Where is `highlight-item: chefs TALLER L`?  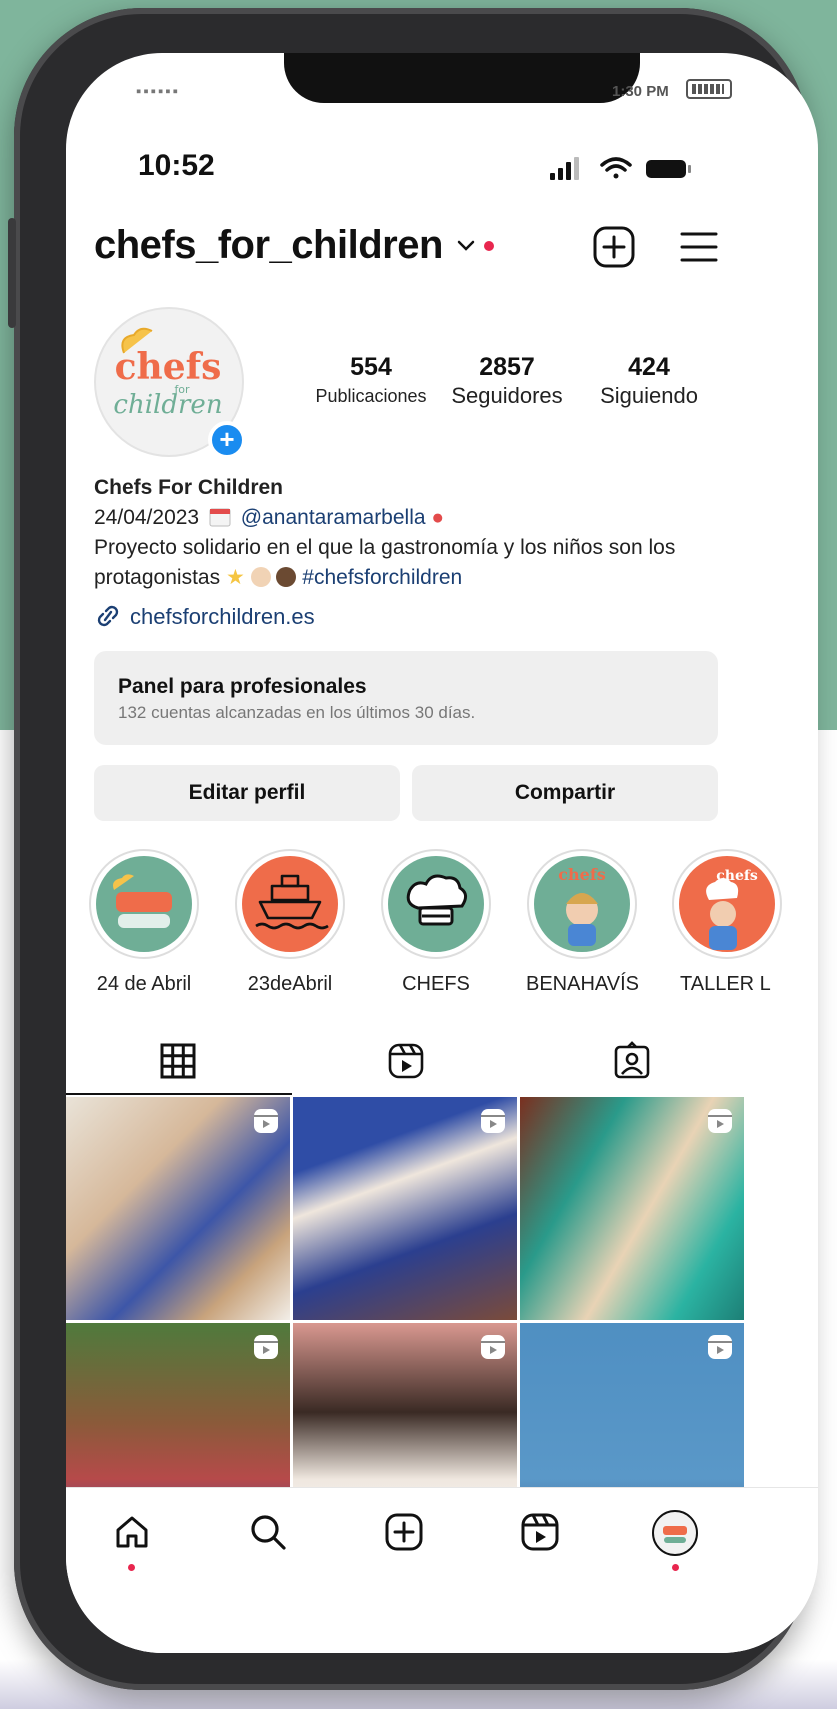
highlight-item: chefs TALLER L is located at coordinates (737, 922).